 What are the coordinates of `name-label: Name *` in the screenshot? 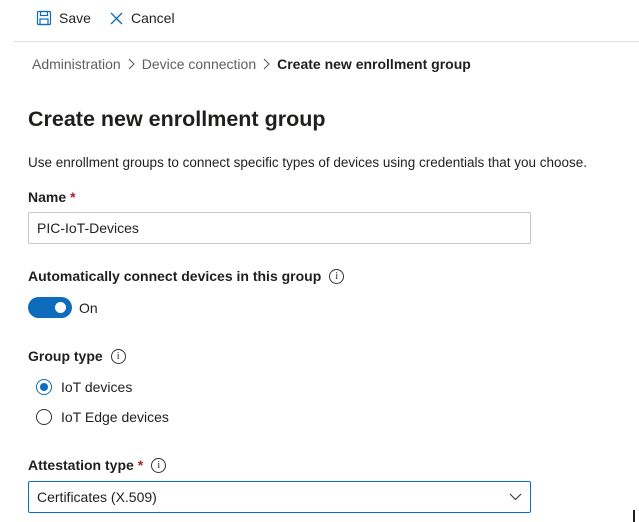 It's located at (52, 197).